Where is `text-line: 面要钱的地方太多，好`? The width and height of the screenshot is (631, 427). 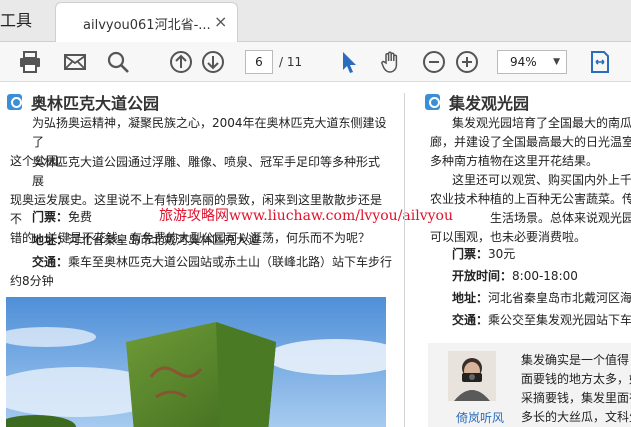
text-line: 面要钱的地方太多，好 is located at coordinates (576, 379).